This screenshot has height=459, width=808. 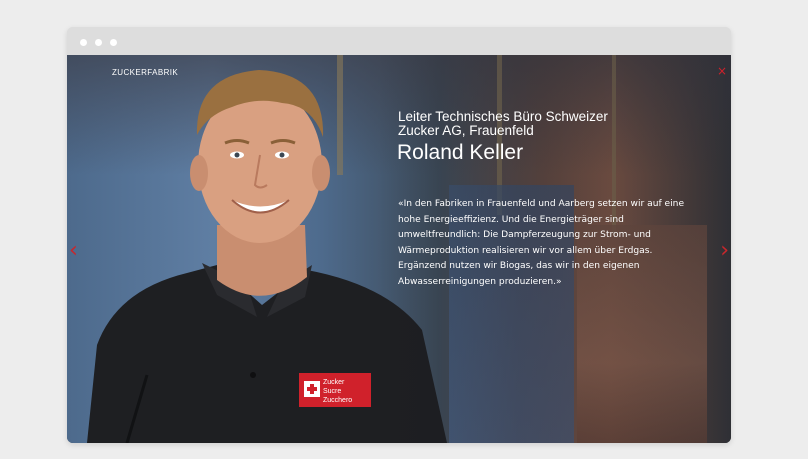 I want to click on logo-text-line: Sucre, so click(x=332, y=391).